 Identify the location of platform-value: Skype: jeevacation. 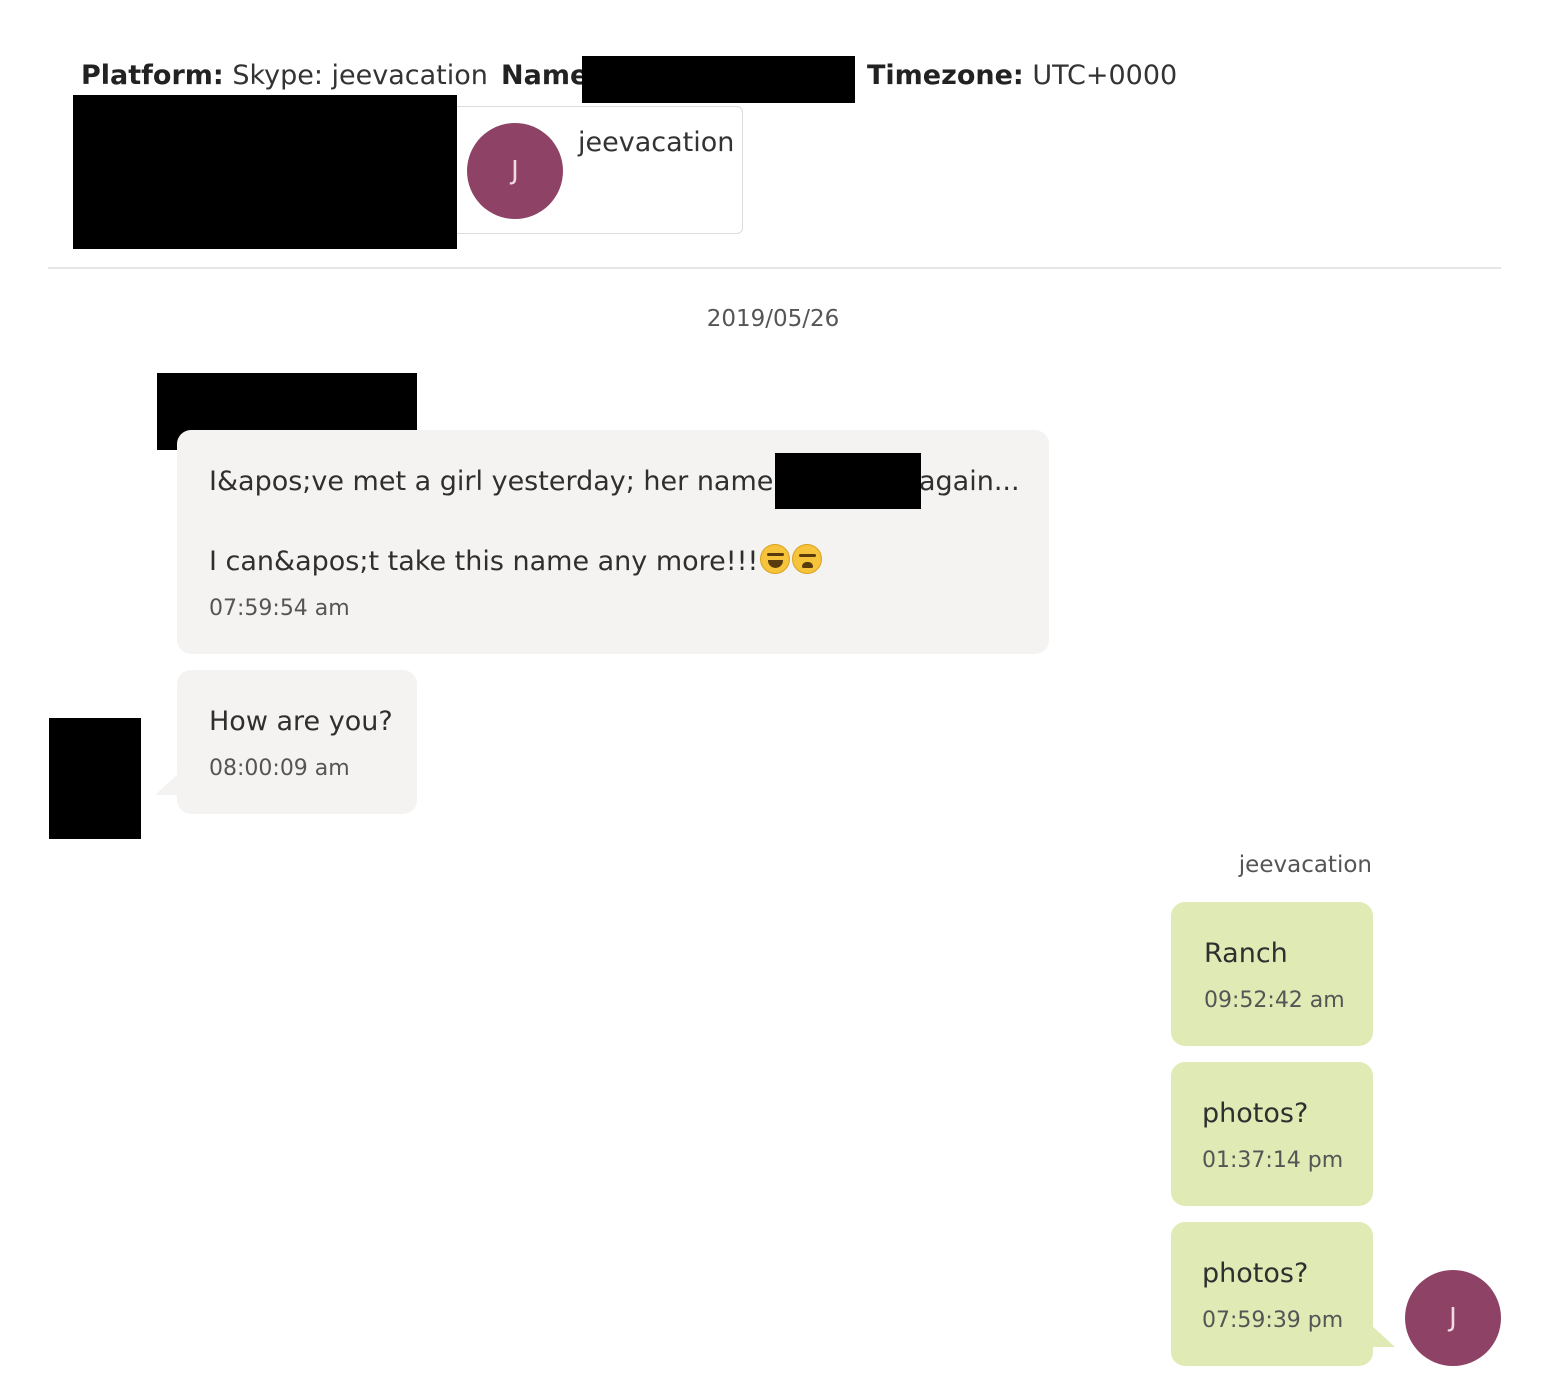
(360, 75).